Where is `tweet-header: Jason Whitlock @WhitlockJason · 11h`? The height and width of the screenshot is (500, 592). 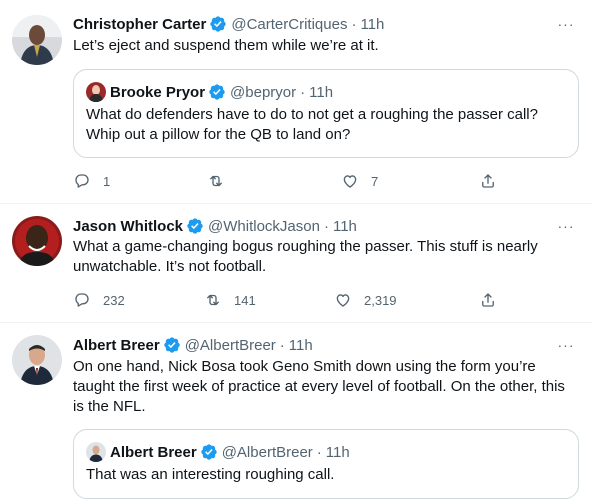
tweet-header: Jason Whitlock @WhitlockJason · 11h is located at coordinates (312, 226).